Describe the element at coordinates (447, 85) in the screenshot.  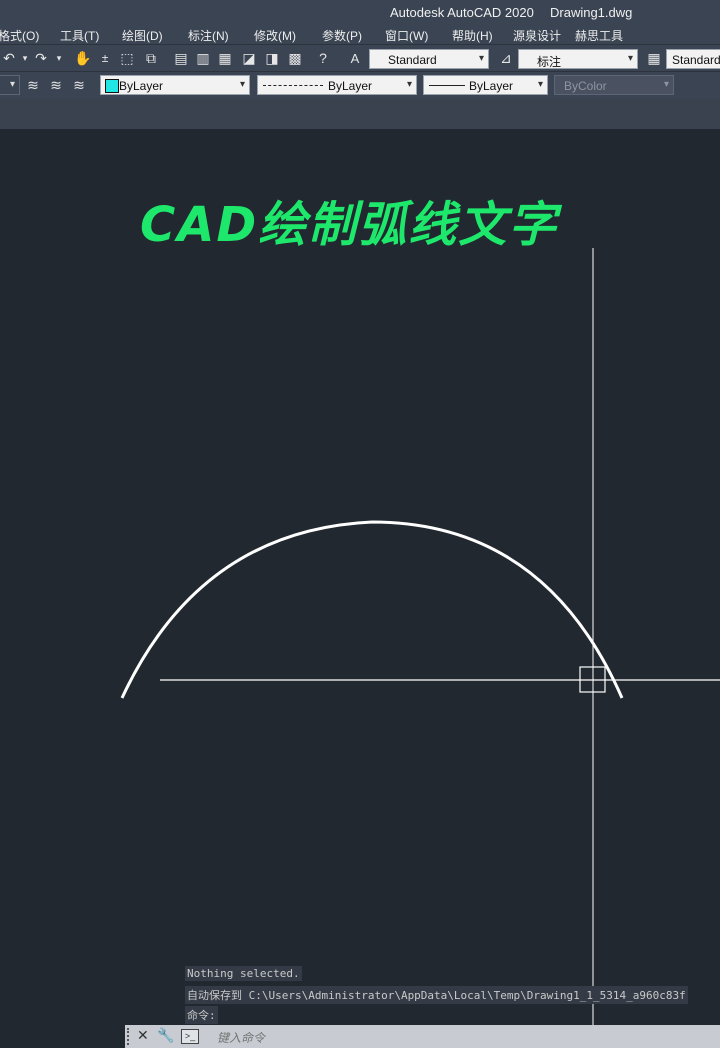
I see `lineweight-preview` at that location.